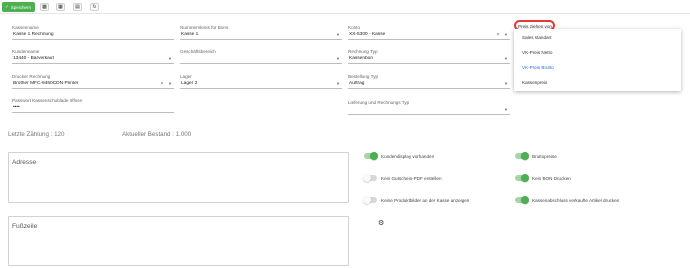 This screenshot has height=268, width=690. Describe the element at coordinates (429, 110) in the screenshot. I see `lieferung-typ-select: ▼` at that location.